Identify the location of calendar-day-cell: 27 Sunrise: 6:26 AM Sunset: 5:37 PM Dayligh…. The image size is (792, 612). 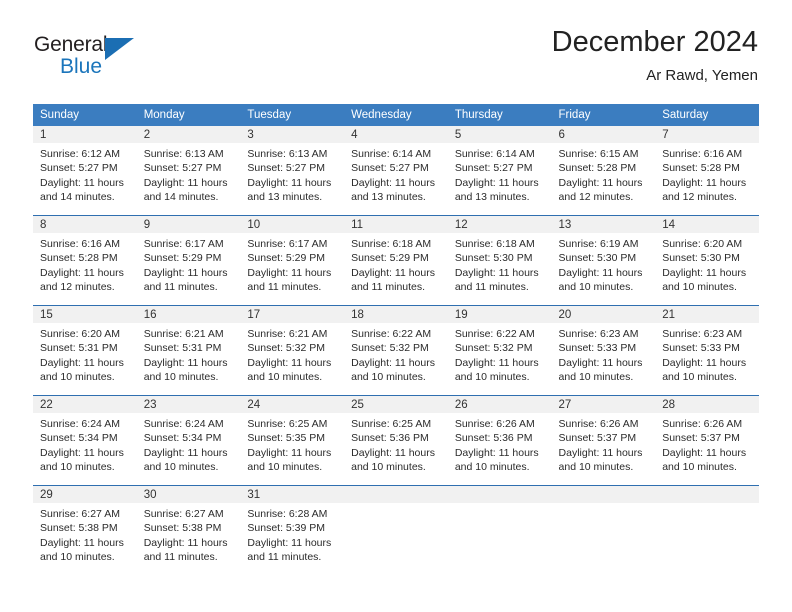
(603, 441).